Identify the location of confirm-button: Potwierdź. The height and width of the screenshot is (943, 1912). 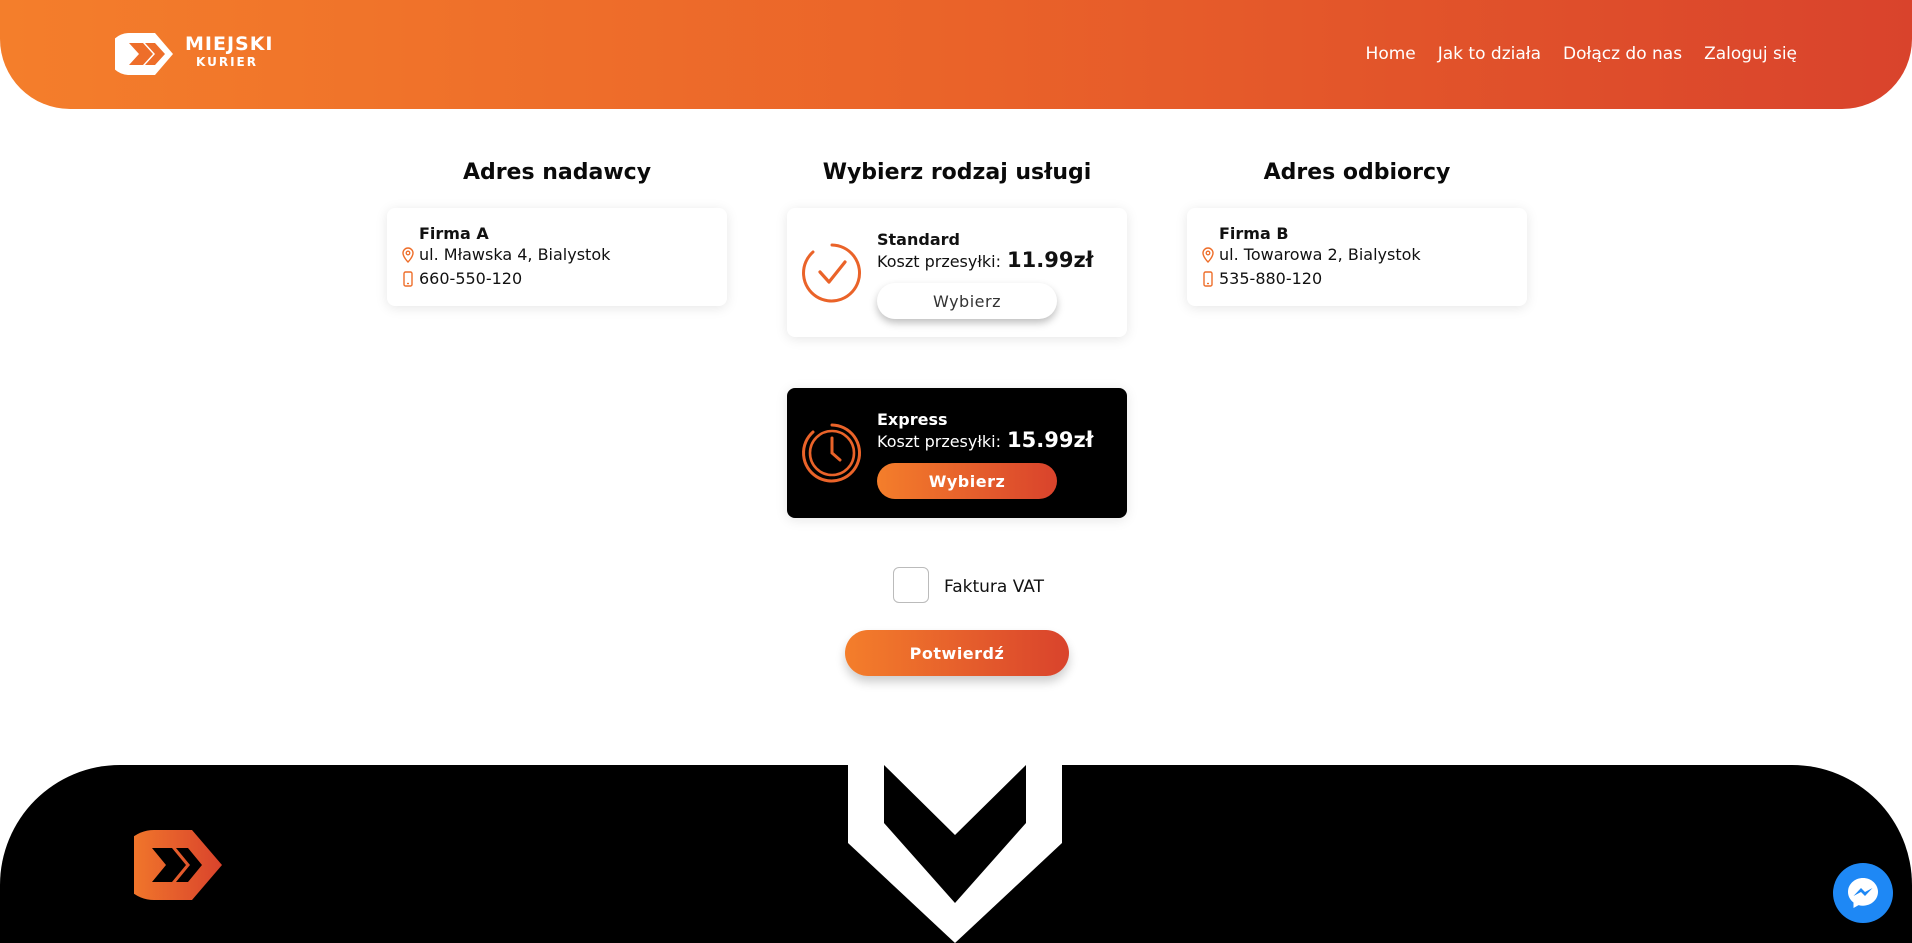
(957, 653).